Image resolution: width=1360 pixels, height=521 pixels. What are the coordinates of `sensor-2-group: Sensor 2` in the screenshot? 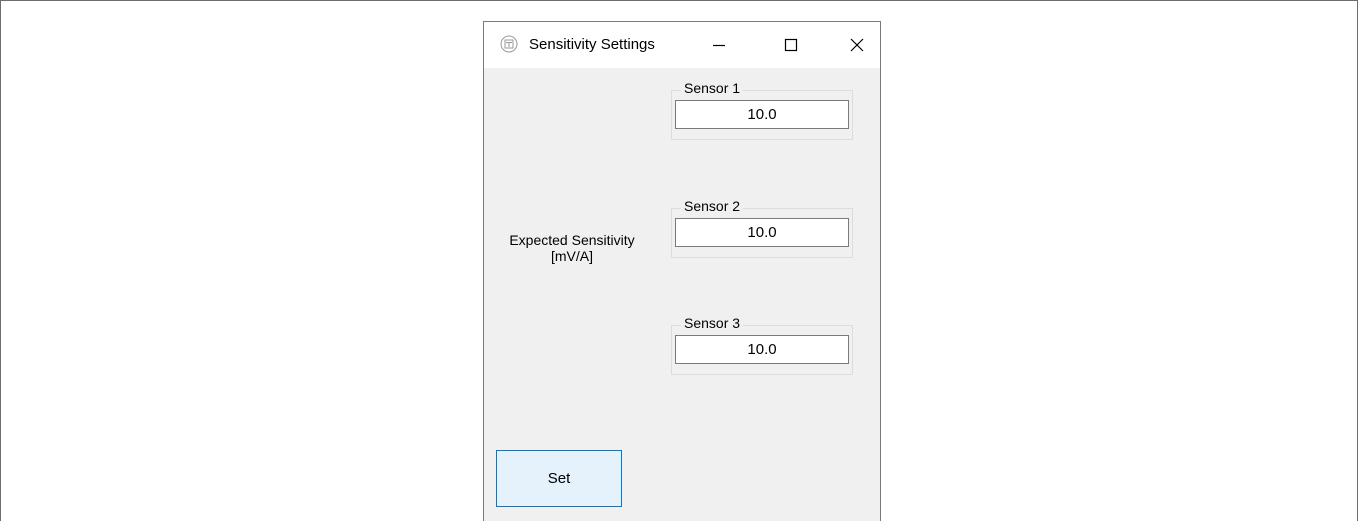 It's located at (762, 228).